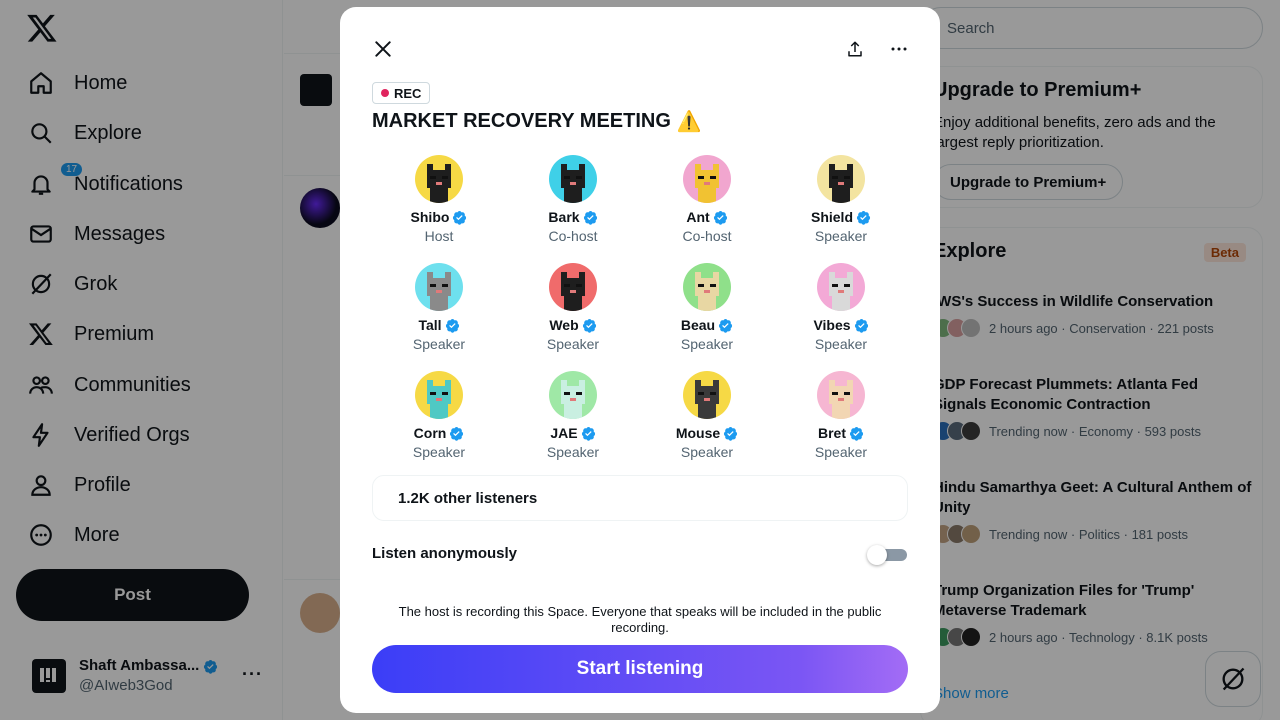 The width and height of the screenshot is (1280, 720). I want to click on participant-bark: Bark Co-host, so click(573, 209).